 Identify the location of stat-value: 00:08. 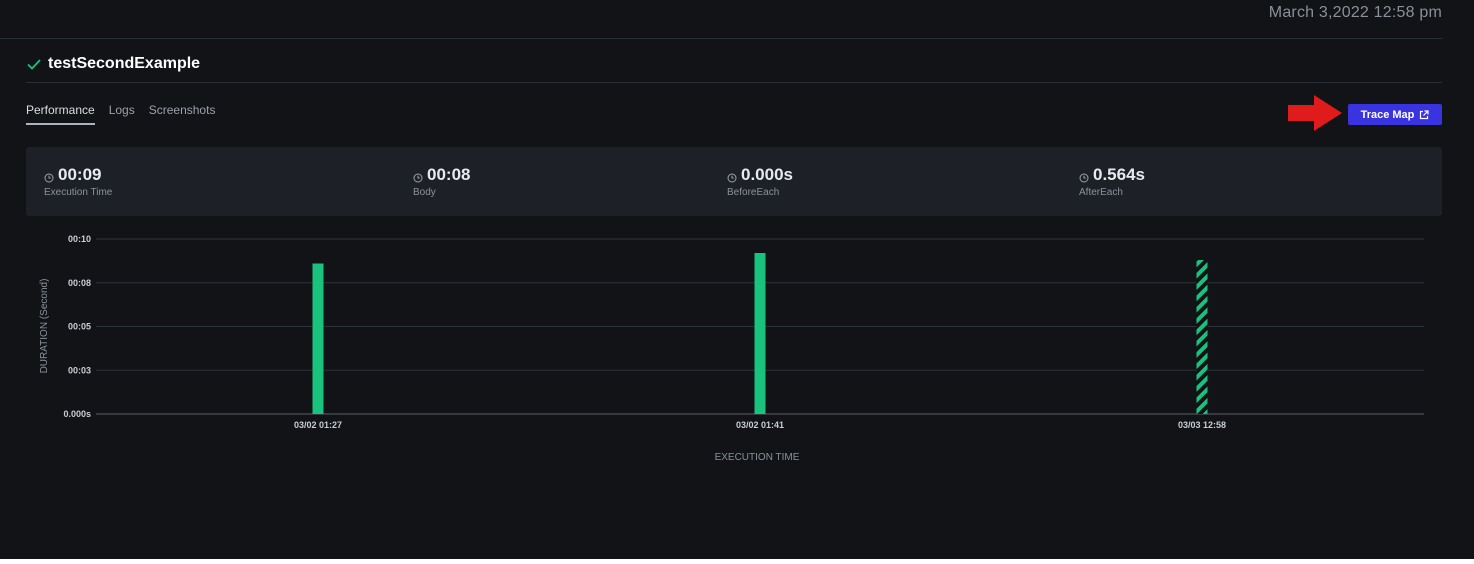
(449, 174).